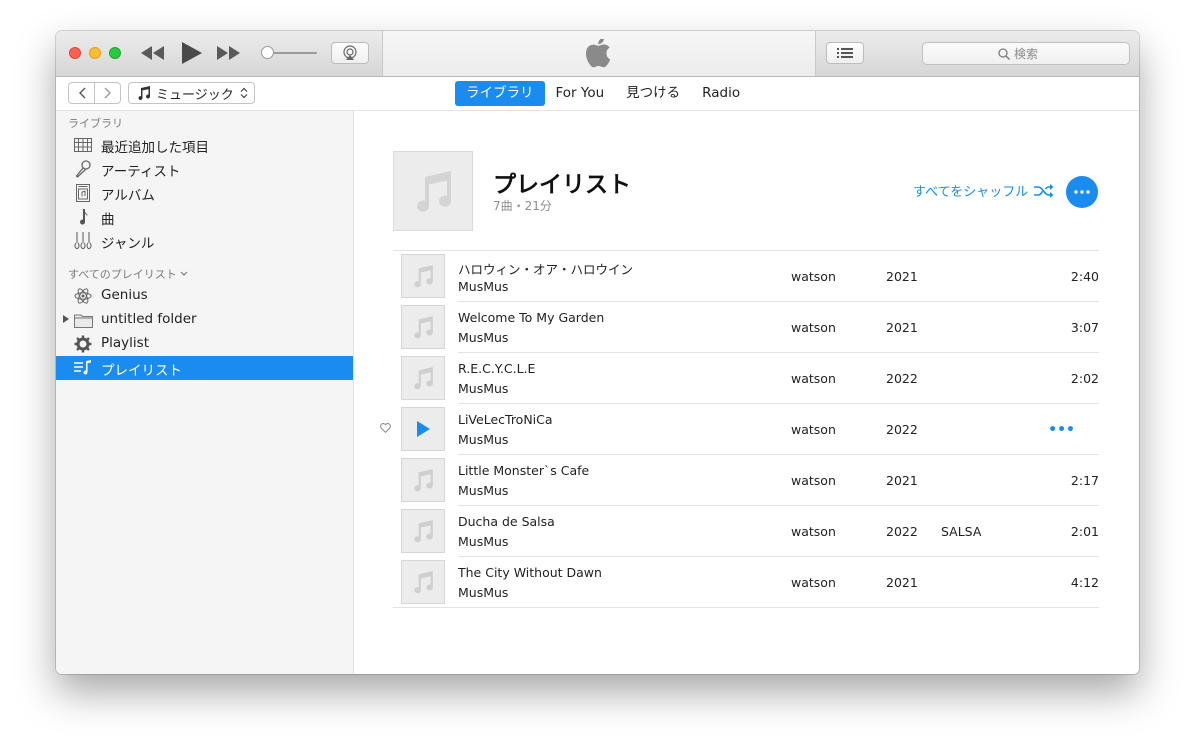 Image resolution: width=1195 pixels, height=755 pixels. What do you see at coordinates (845, 53) in the screenshot?
I see `up-next-button` at bounding box center [845, 53].